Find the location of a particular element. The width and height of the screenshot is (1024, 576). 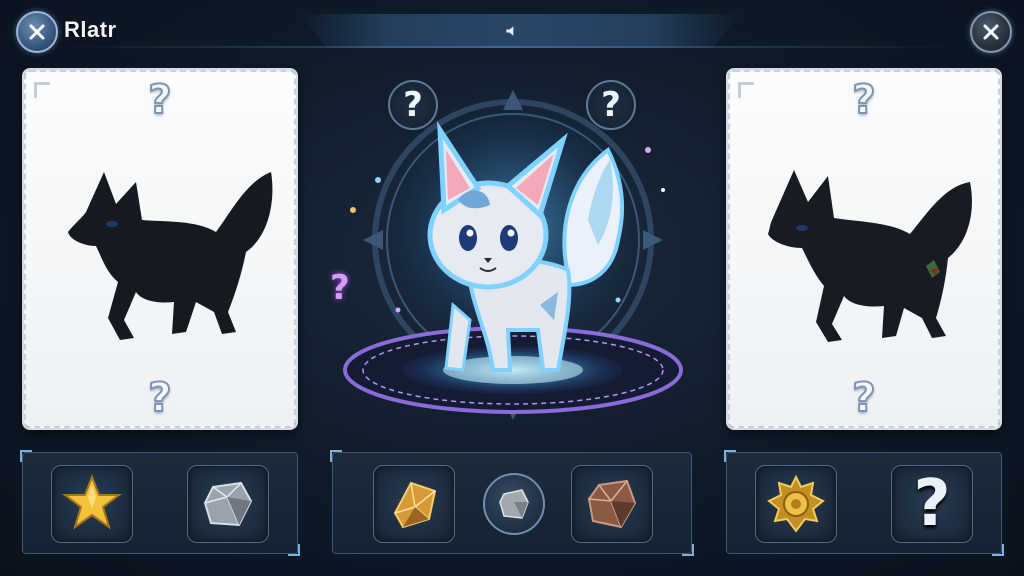

gray-stone-icon is located at coordinates (514, 504).